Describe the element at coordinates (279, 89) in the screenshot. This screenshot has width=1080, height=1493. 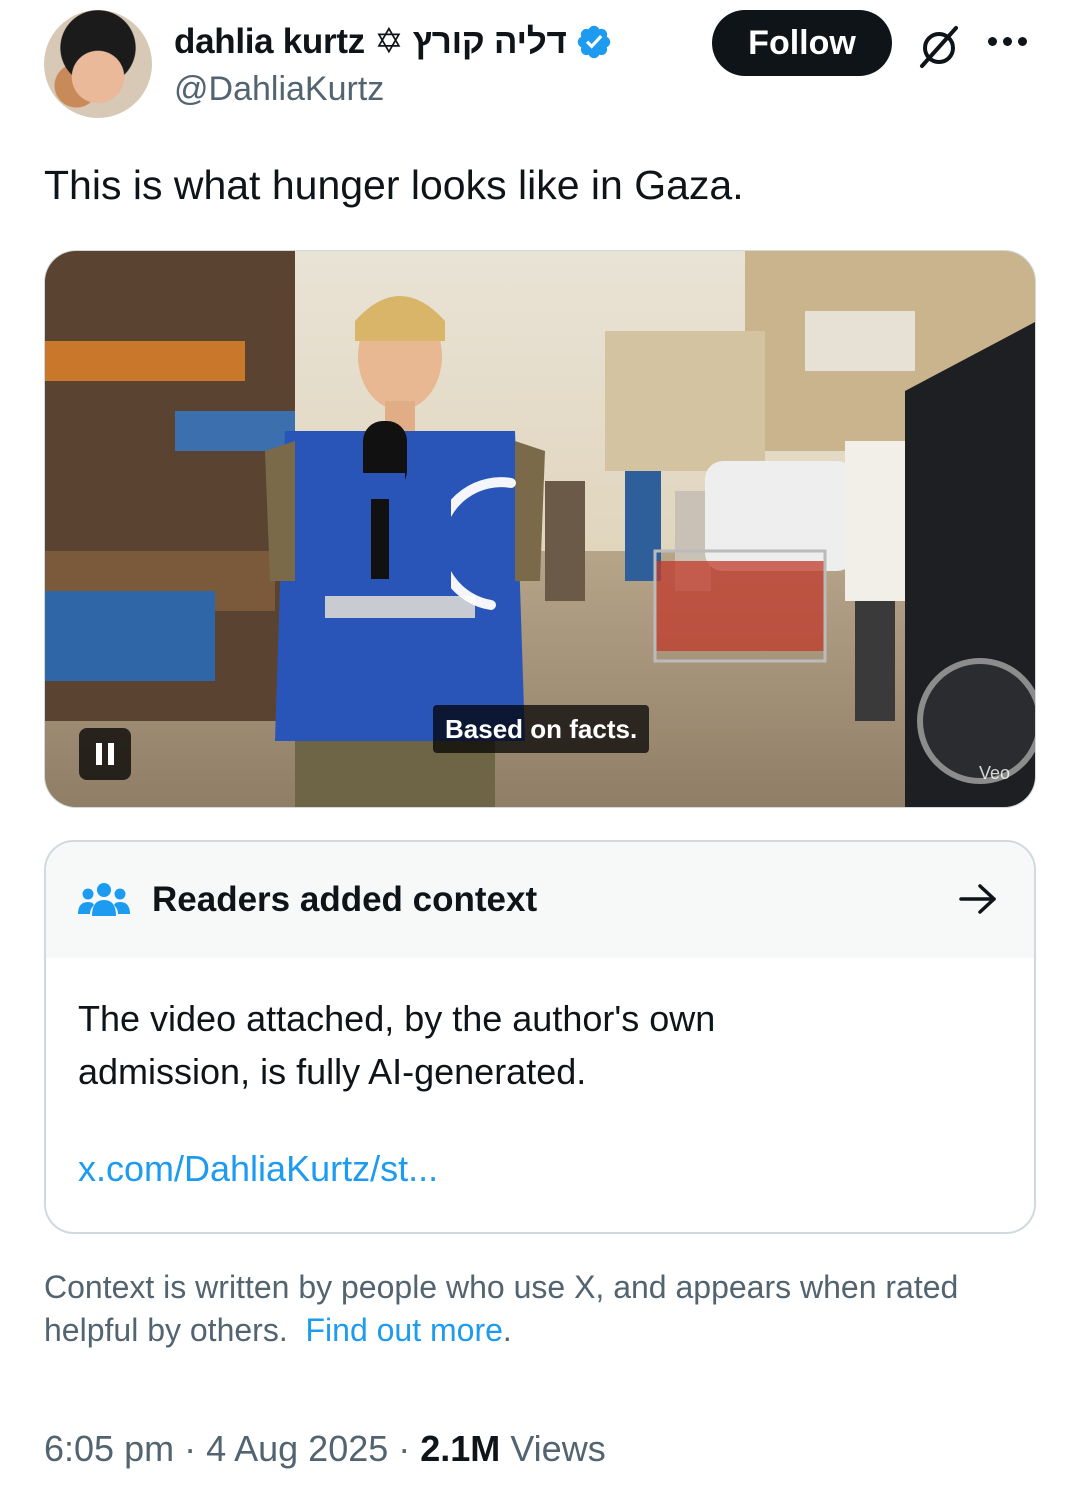
I see `author-handle: @DahliaKurtz` at that location.